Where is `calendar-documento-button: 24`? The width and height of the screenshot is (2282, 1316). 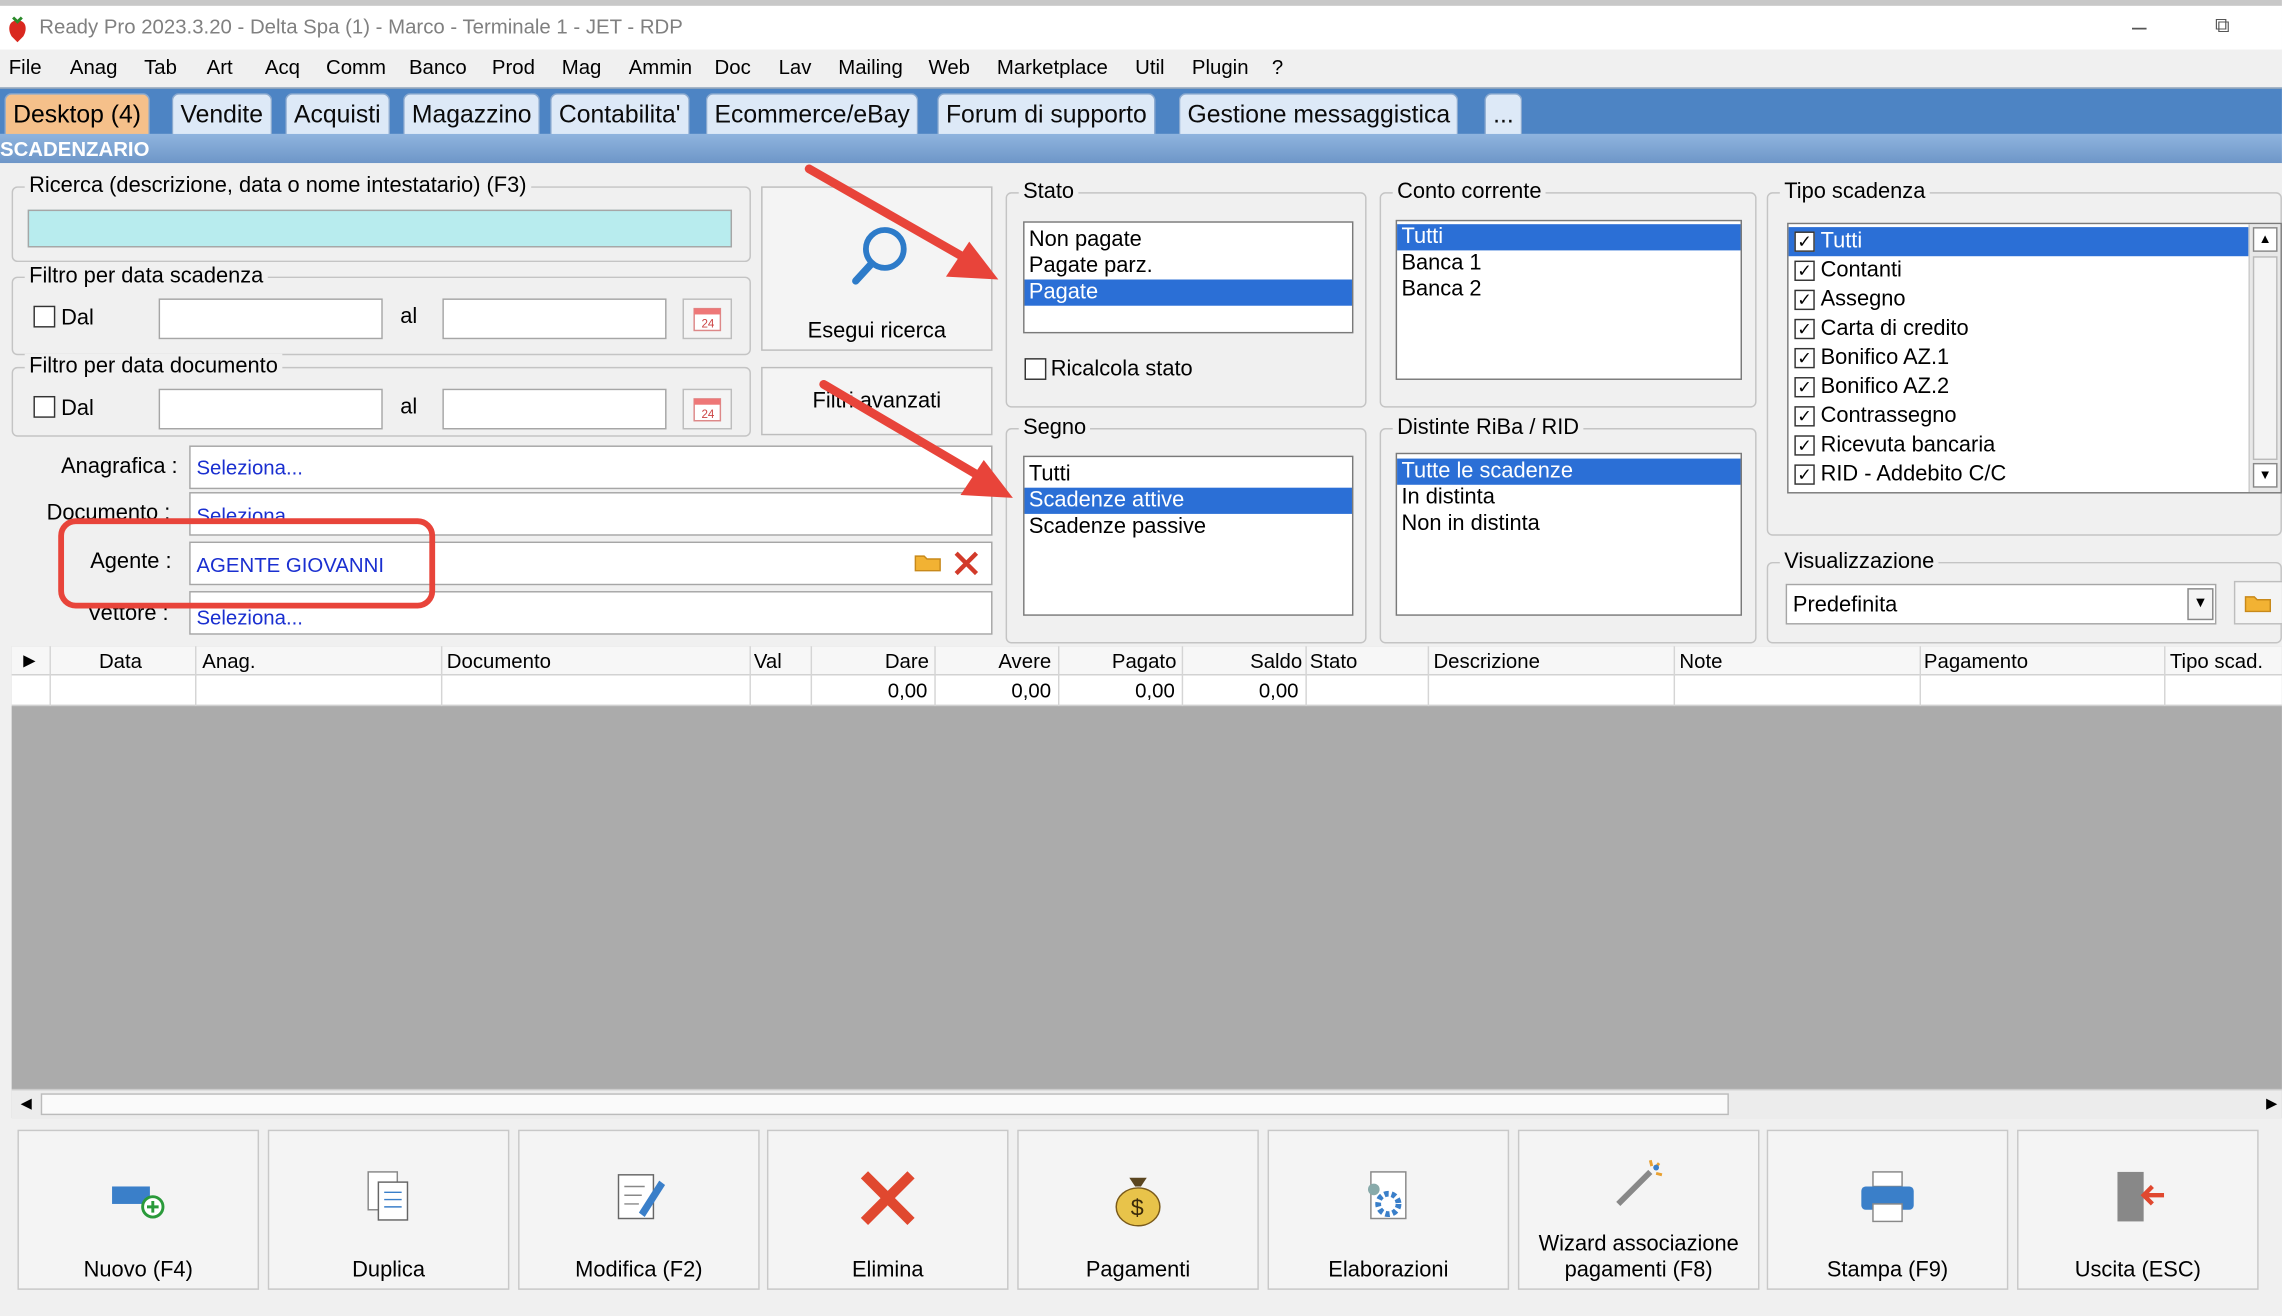
calendar-documento-button: 24 is located at coordinates (707, 409).